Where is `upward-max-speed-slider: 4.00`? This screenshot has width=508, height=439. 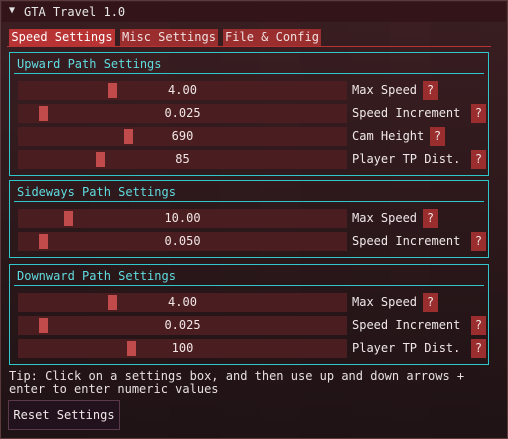
upward-max-speed-slider: 4.00 is located at coordinates (182, 90).